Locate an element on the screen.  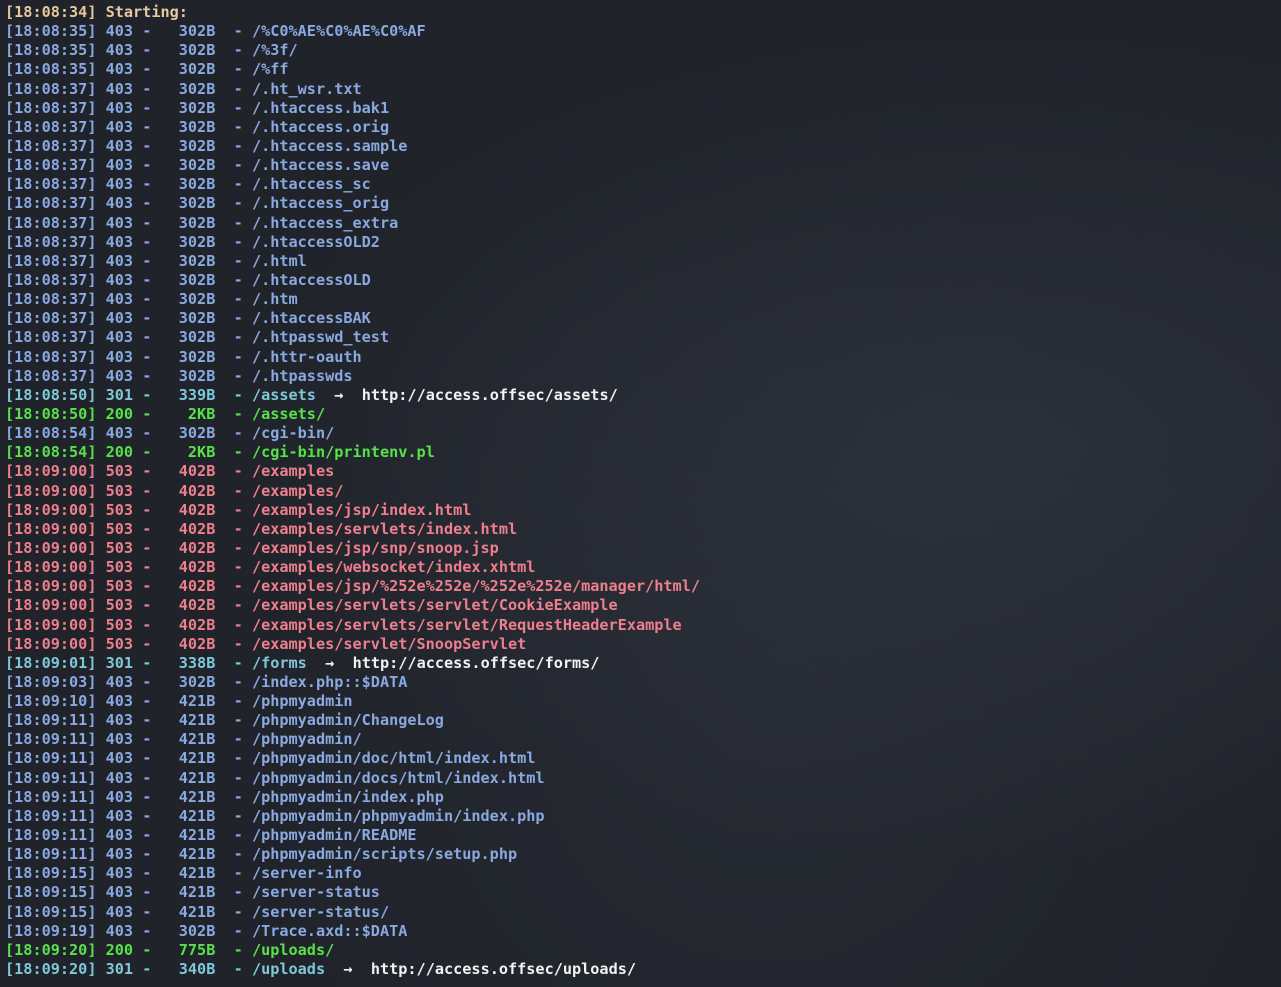
result-path: /.htaccess.orig is located at coordinates (320, 126).